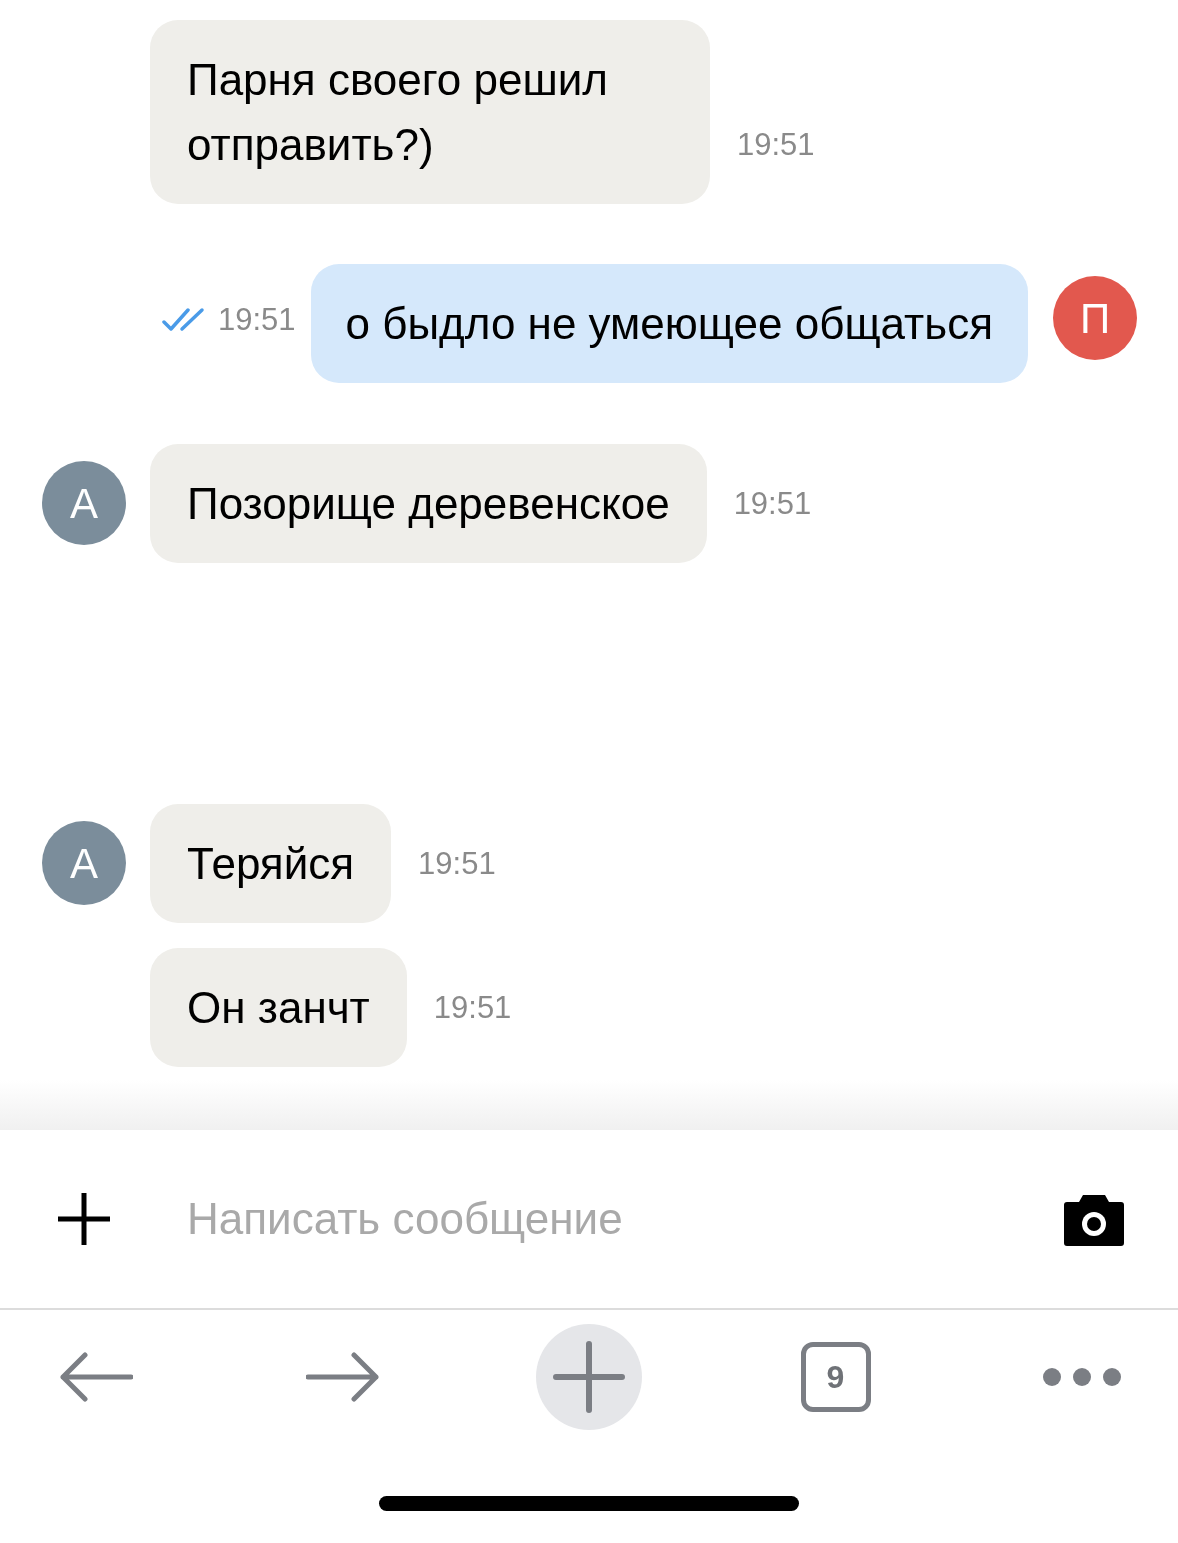  What do you see at coordinates (278, 1007) in the screenshot?
I see `message-bubble: Он занчт` at bounding box center [278, 1007].